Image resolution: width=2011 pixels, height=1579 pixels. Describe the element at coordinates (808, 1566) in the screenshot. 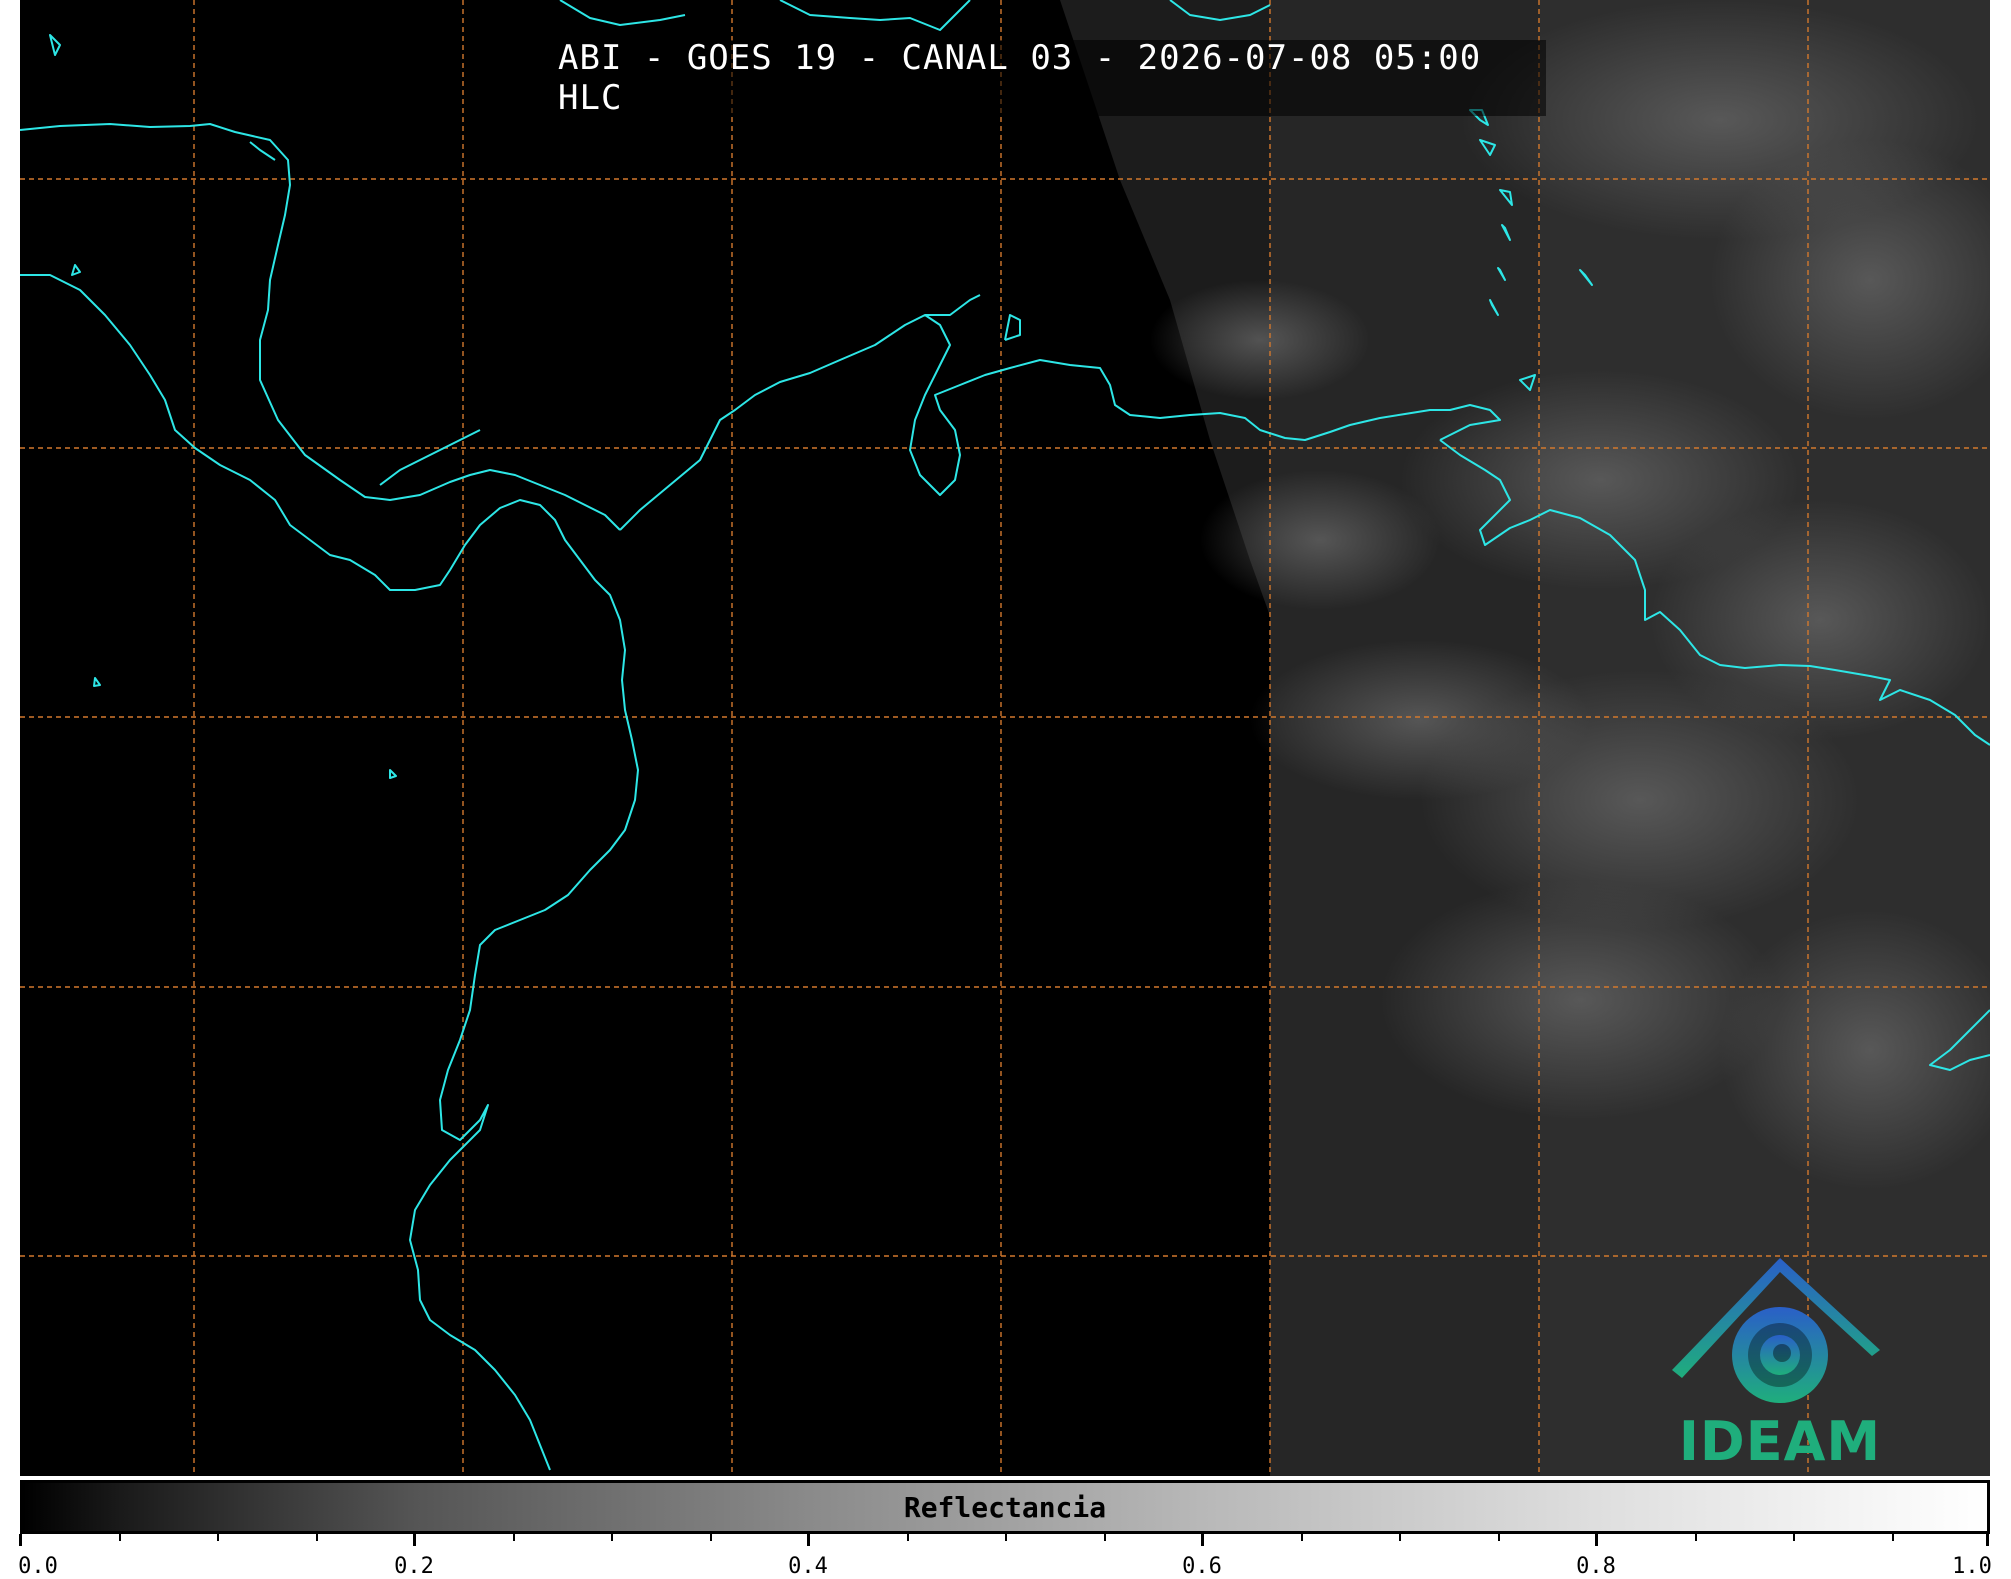

I see `colorbar-tick-label: 0.4` at that location.